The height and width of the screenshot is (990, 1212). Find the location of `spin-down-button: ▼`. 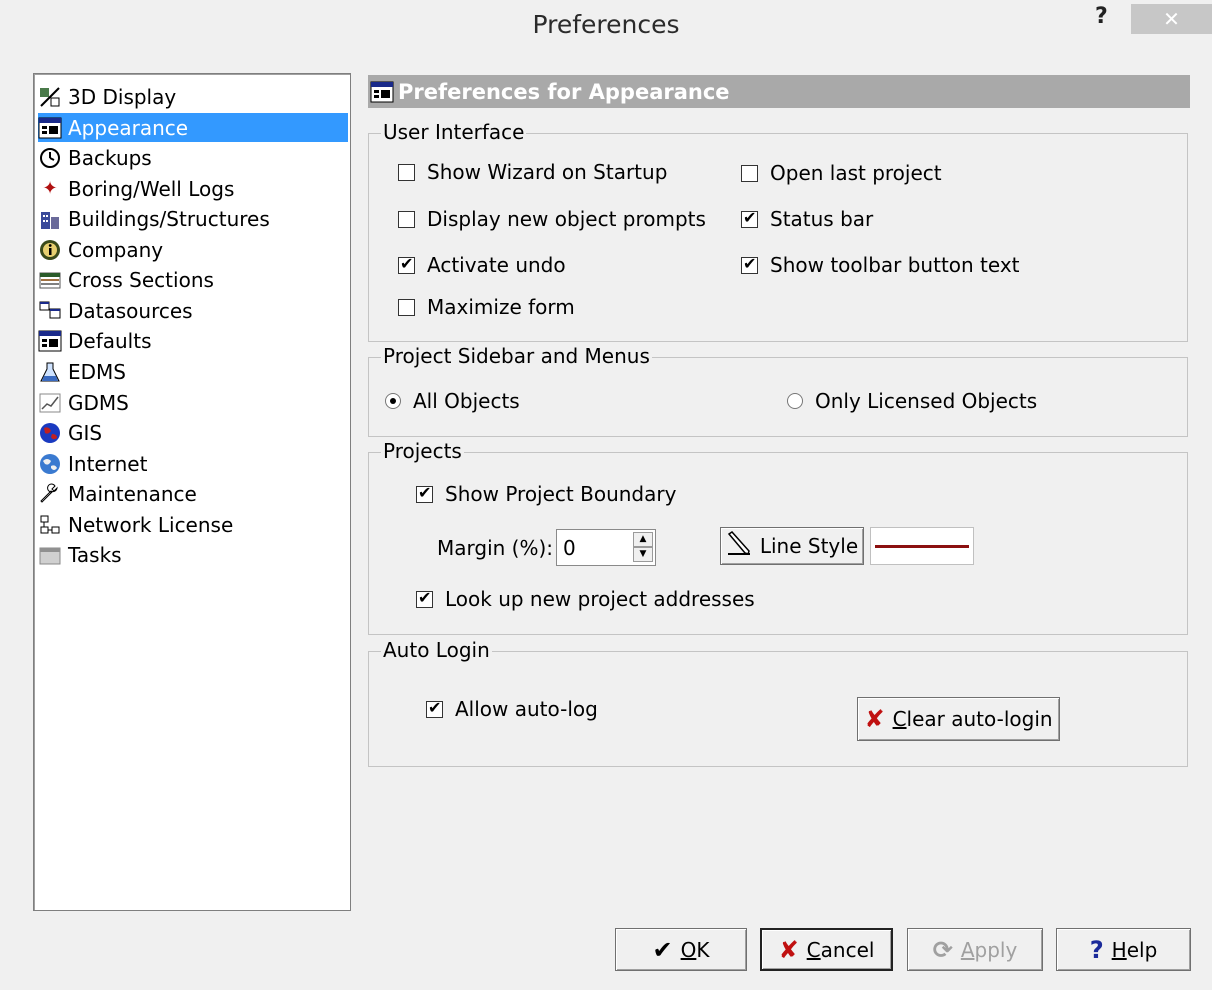

spin-down-button: ▼ is located at coordinates (643, 554).